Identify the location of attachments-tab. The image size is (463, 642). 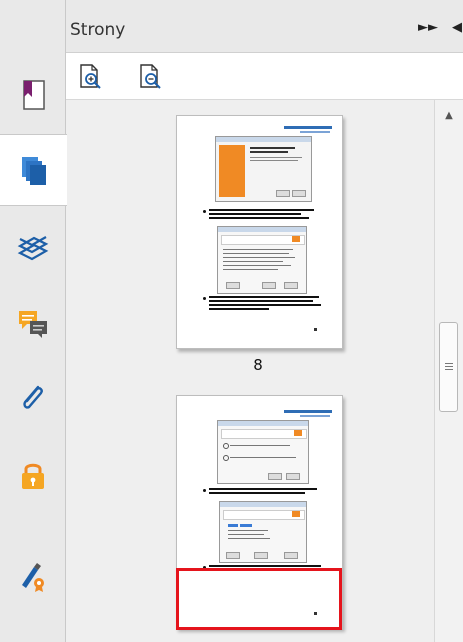
(33, 398).